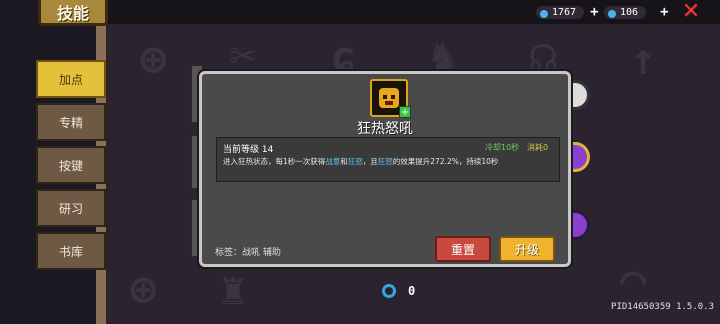  What do you see at coordinates (274, 161) in the screenshot?
I see `description-text: 进入狂热状态，每1秒一次获得` at bounding box center [274, 161].